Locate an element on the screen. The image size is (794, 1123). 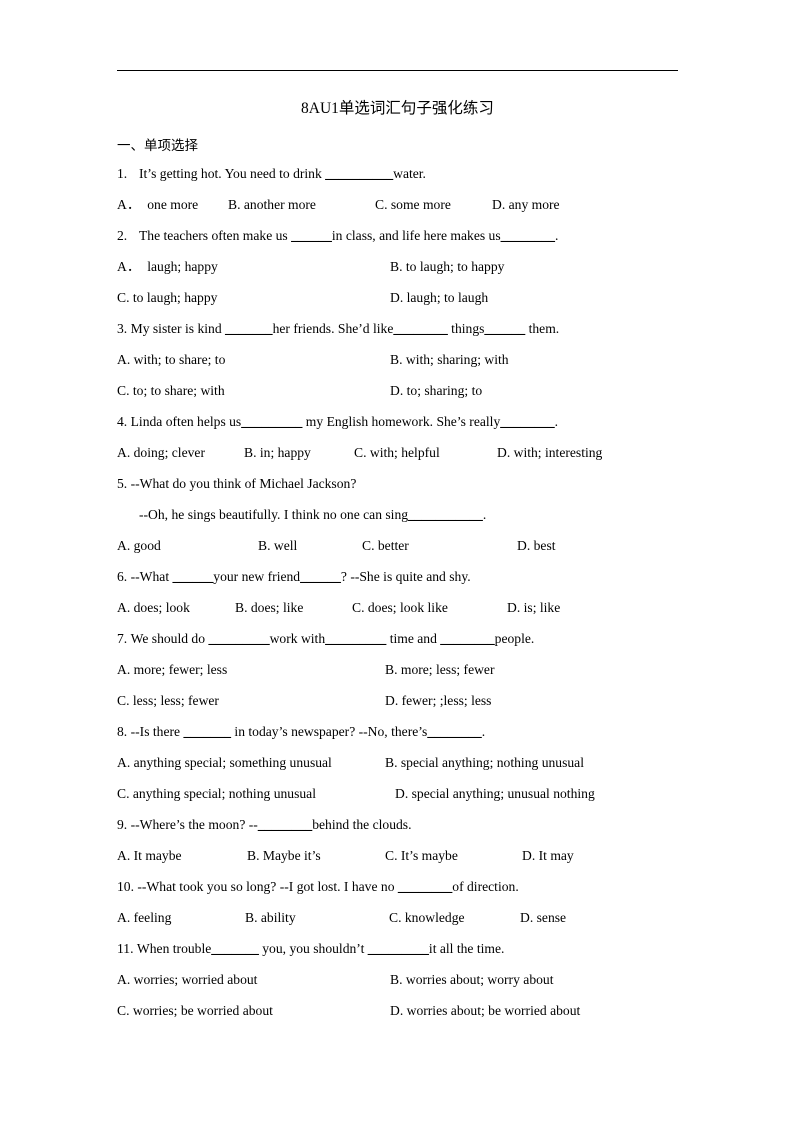
option-text: laugh; to laugh is located at coordinates (447, 297).